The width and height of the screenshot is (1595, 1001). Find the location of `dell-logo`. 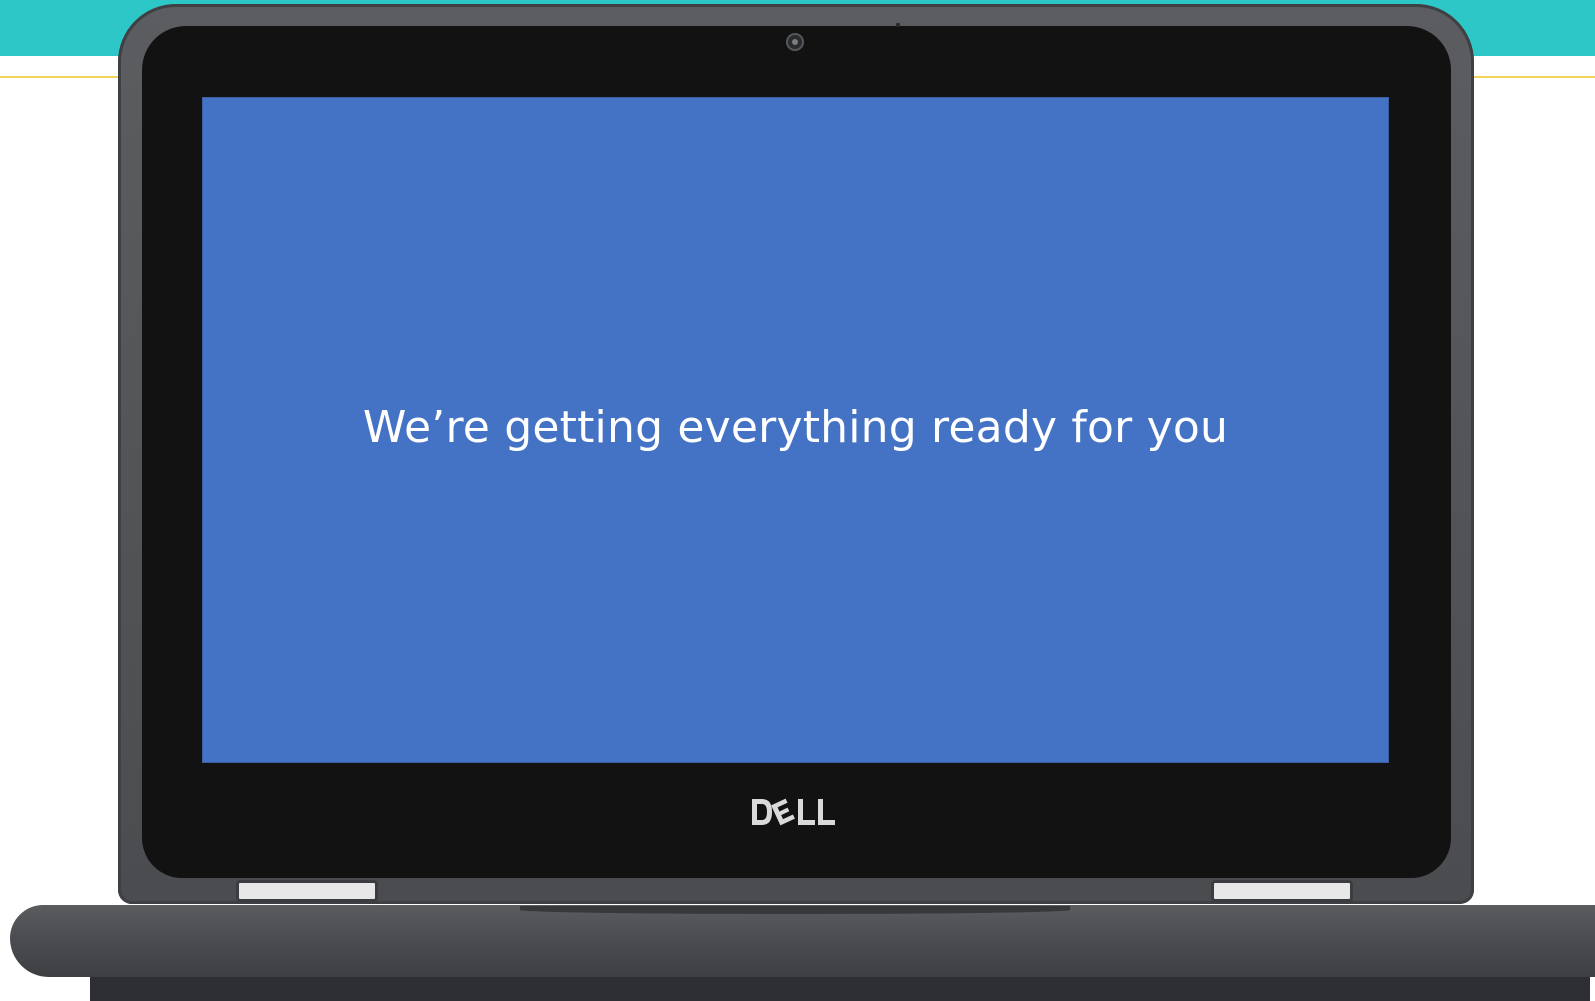

dell-logo is located at coordinates (797, 816).